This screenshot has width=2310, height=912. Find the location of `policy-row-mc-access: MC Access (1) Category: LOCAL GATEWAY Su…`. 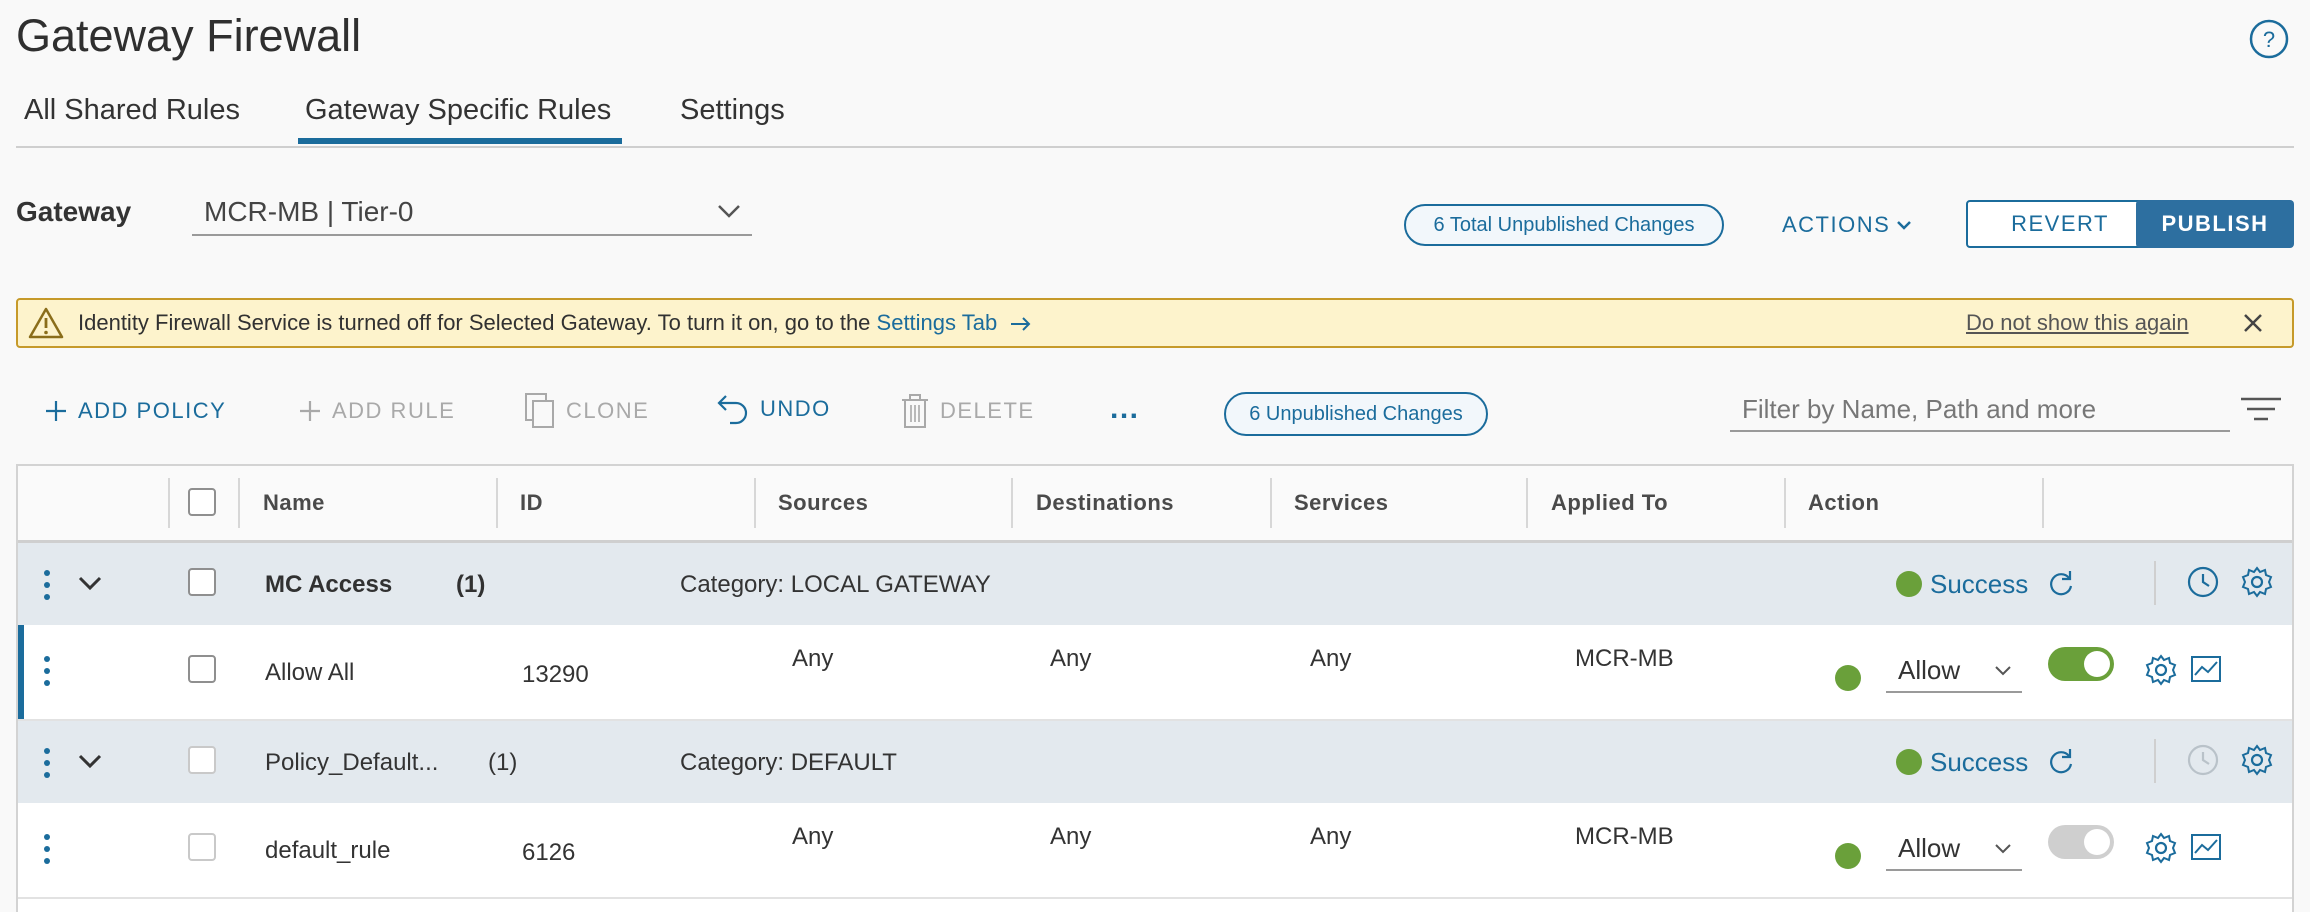

policy-row-mc-access: MC Access (1) Category: LOCAL GATEWAY Su… is located at coordinates (1155, 585).